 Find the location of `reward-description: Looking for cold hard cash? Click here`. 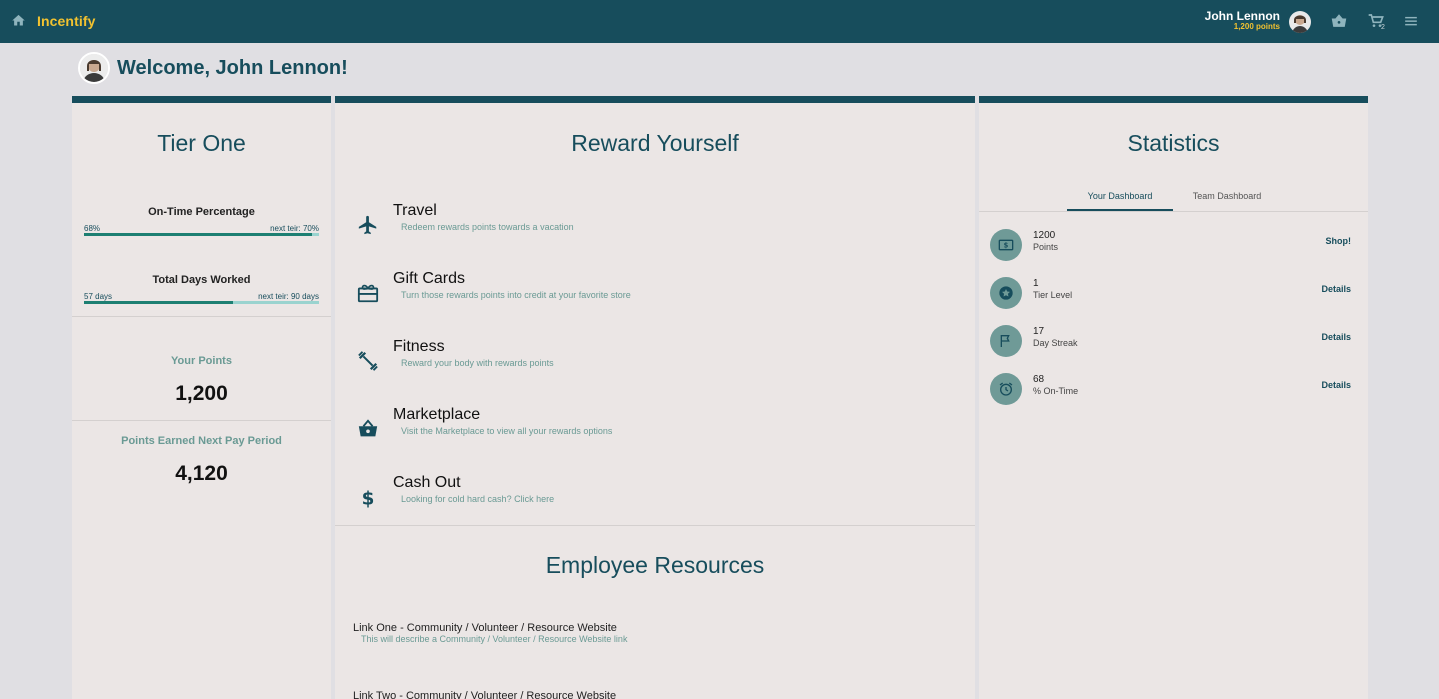

reward-description: Looking for cold hard cash? Click here is located at coordinates (478, 499).